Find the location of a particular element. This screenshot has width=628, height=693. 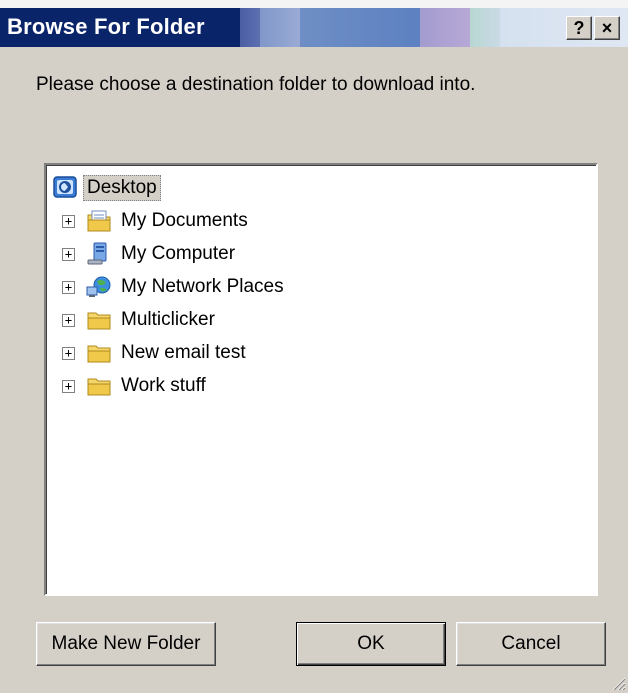

tree-item-label: New email test is located at coordinates (183, 352).